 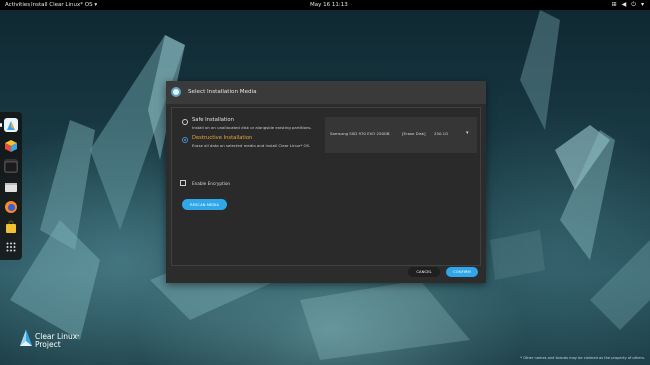 I want to click on app-menu: Install Clear Linux* OS ▾, so click(x=64, y=5).